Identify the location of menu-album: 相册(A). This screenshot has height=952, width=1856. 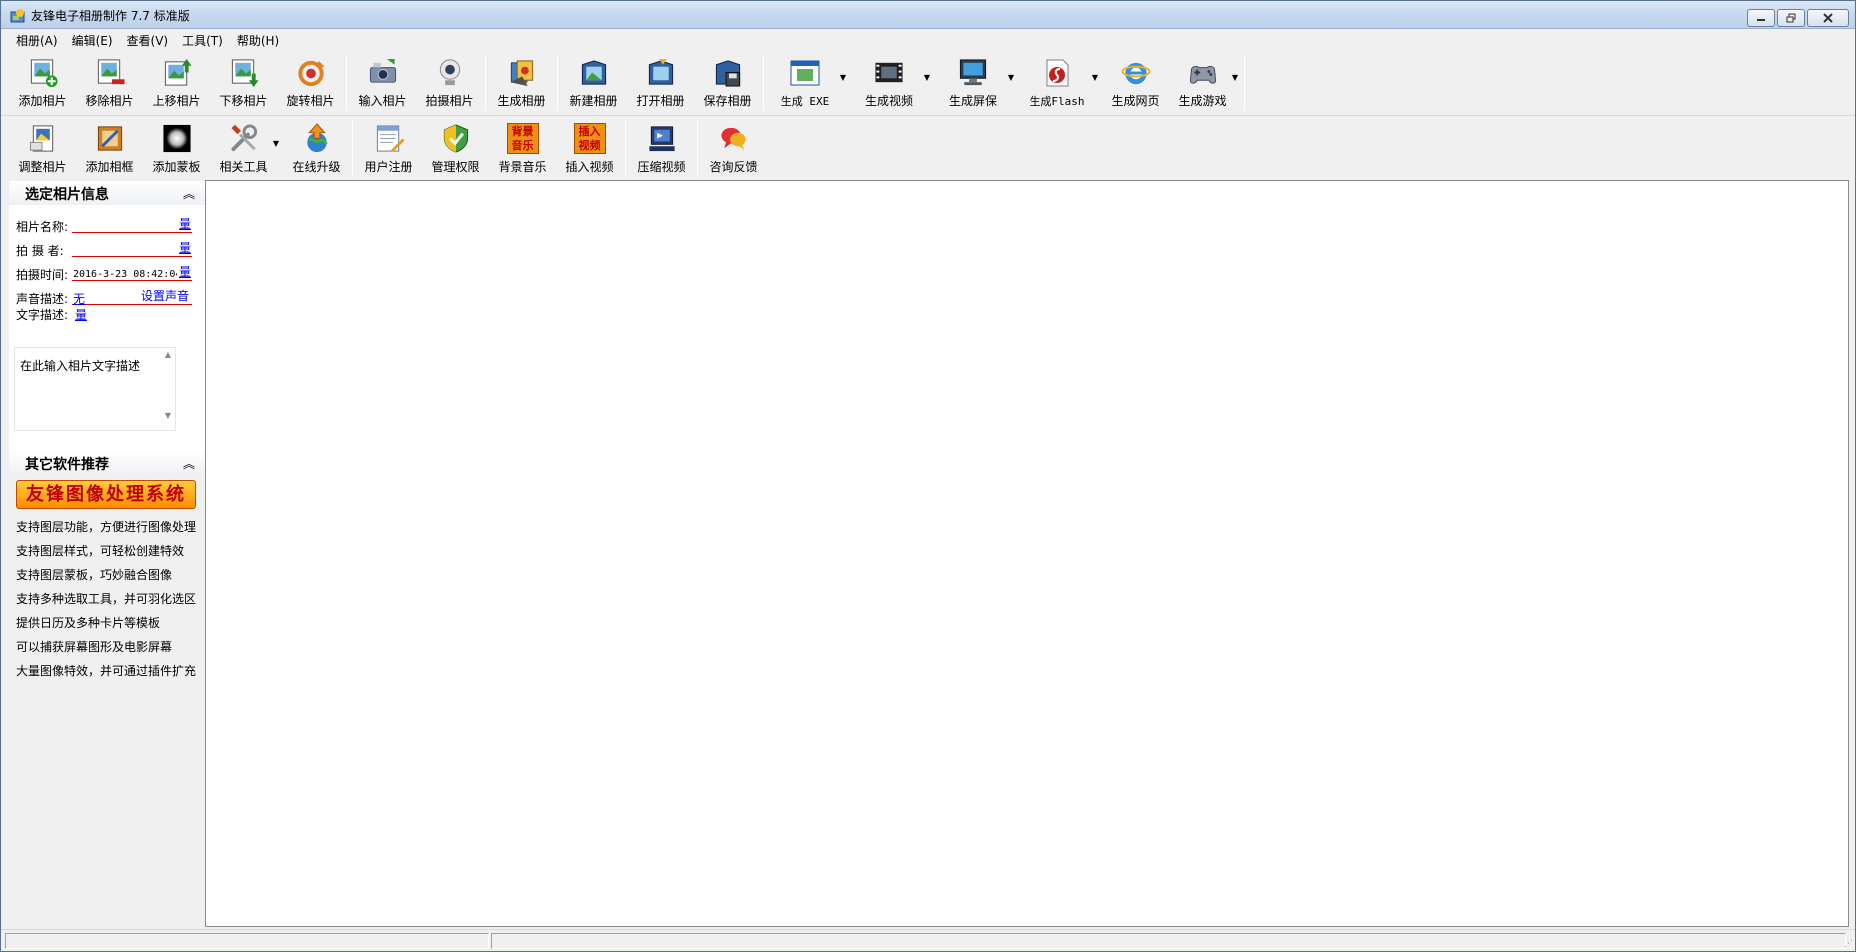
(37, 40).